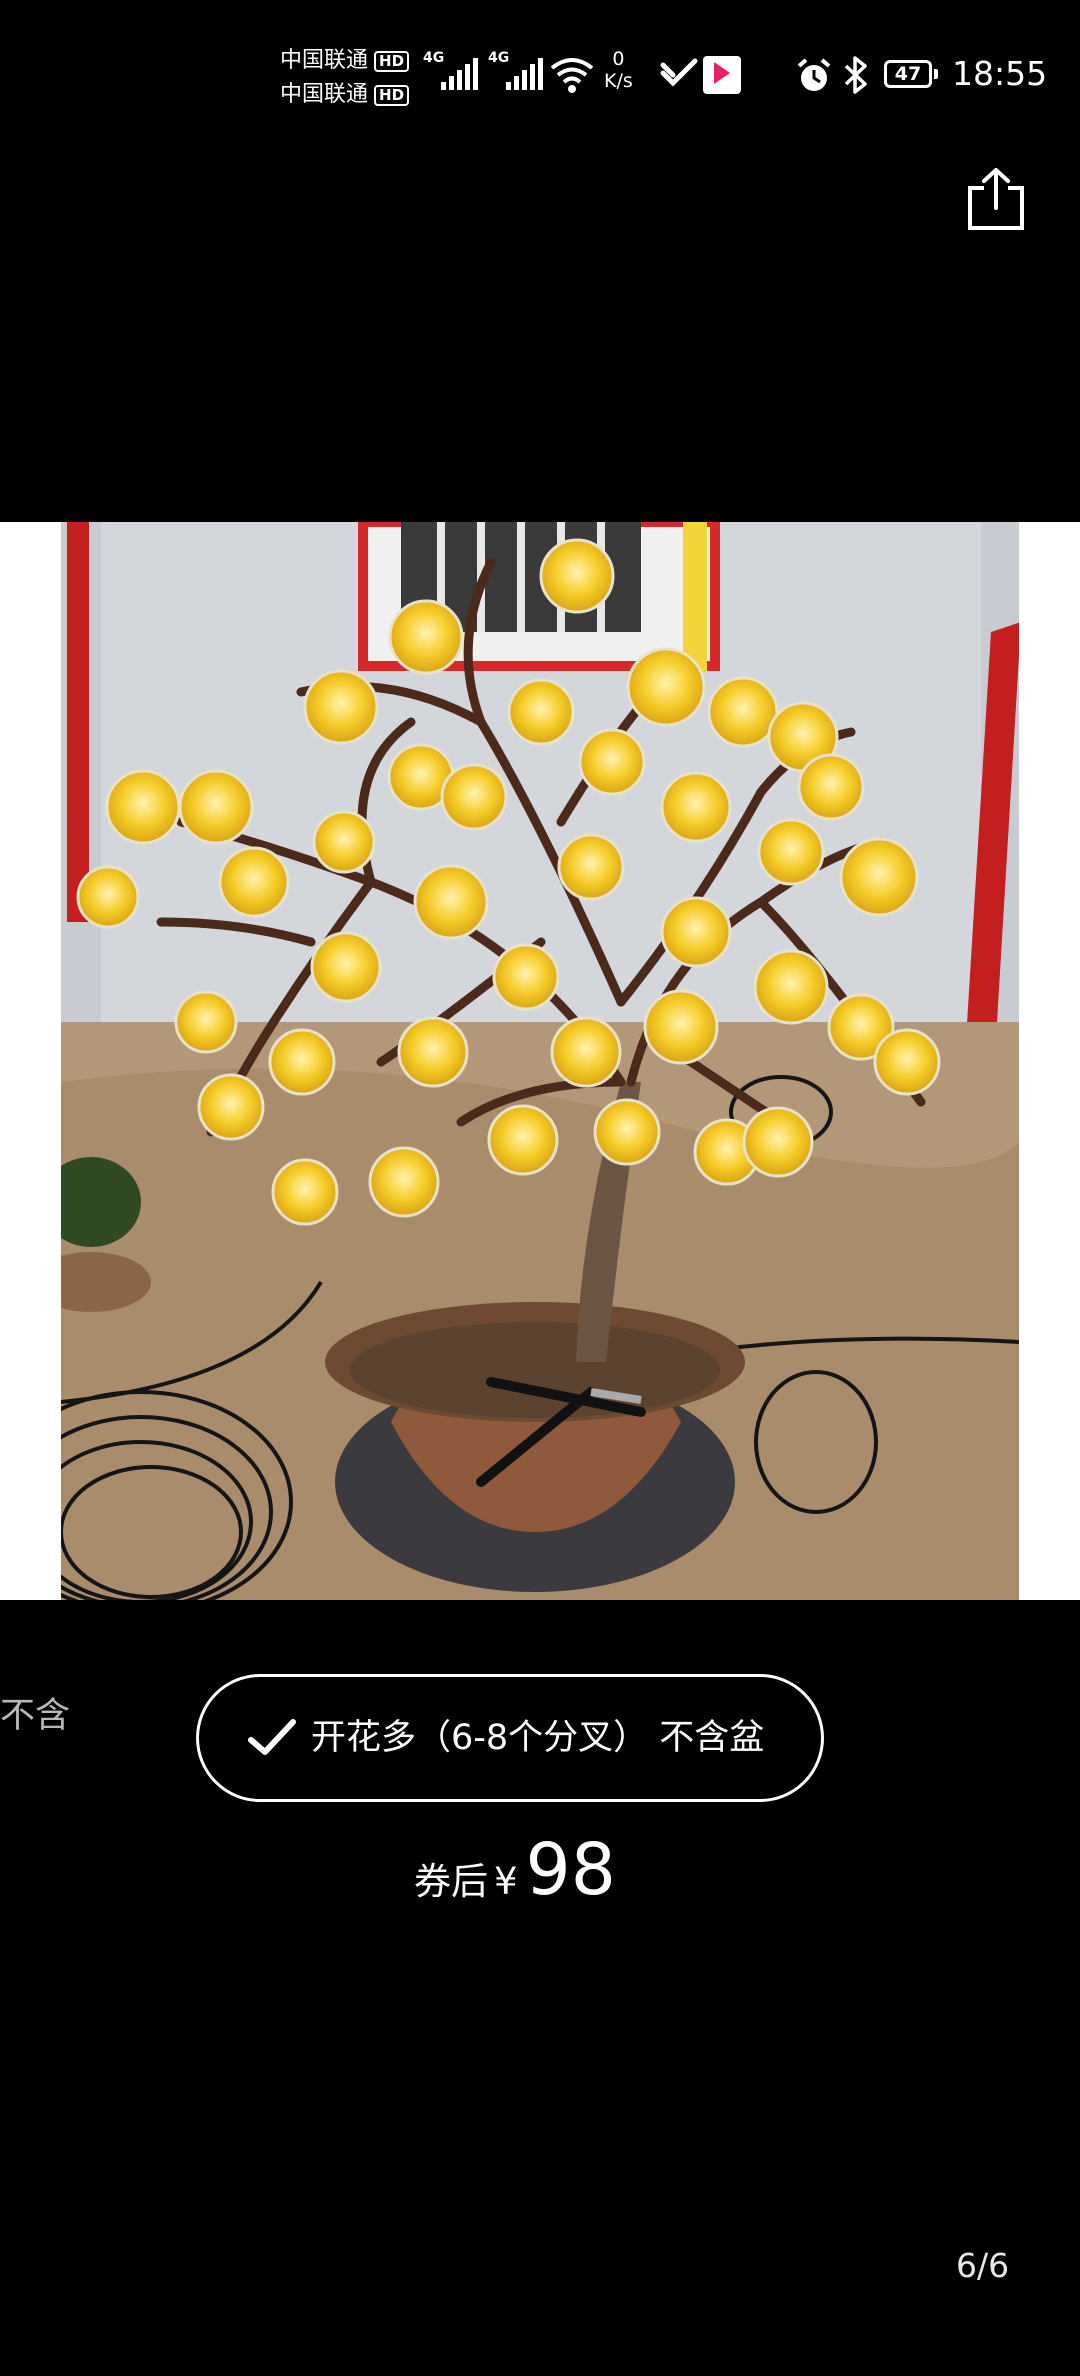 This screenshot has width=1080, height=2376. Describe the element at coordinates (572, 75) in the screenshot. I see `wifi-icon` at that location.